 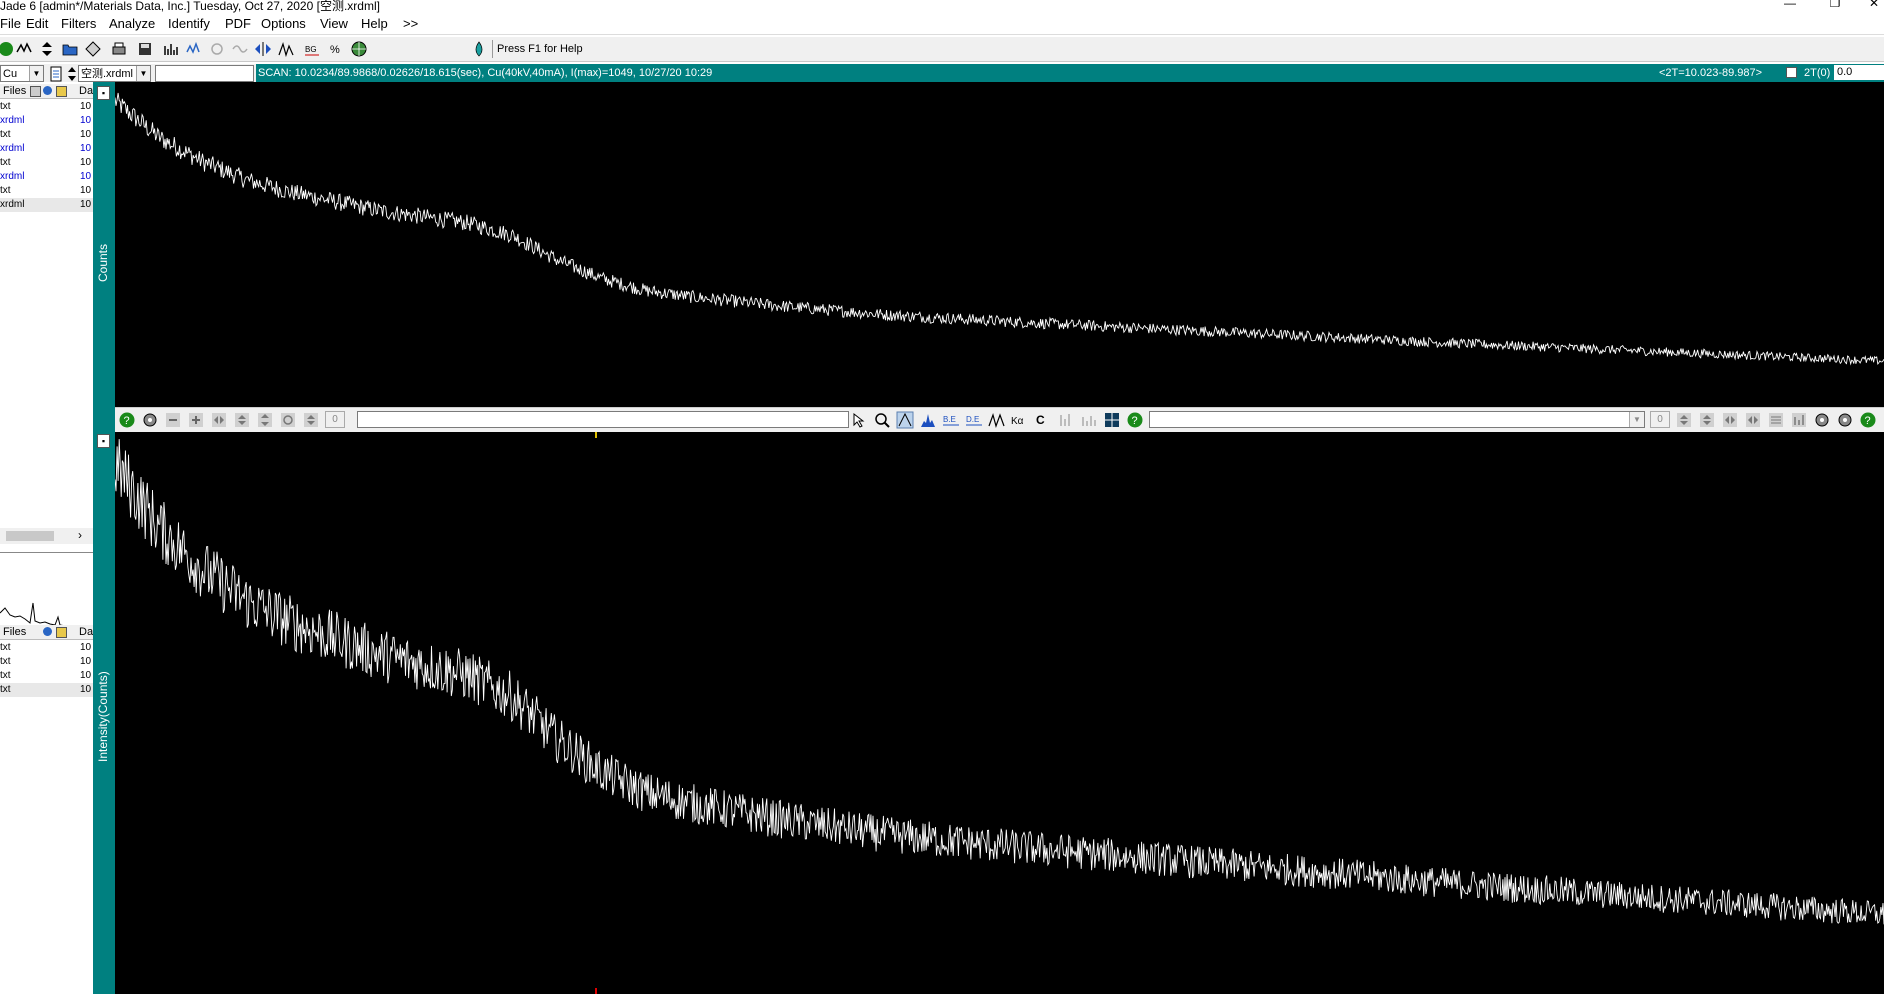 What do you see at coordinates (882, 420) in the screenshot?
I see `magnifier-icon` at bounding box center [882, 420].